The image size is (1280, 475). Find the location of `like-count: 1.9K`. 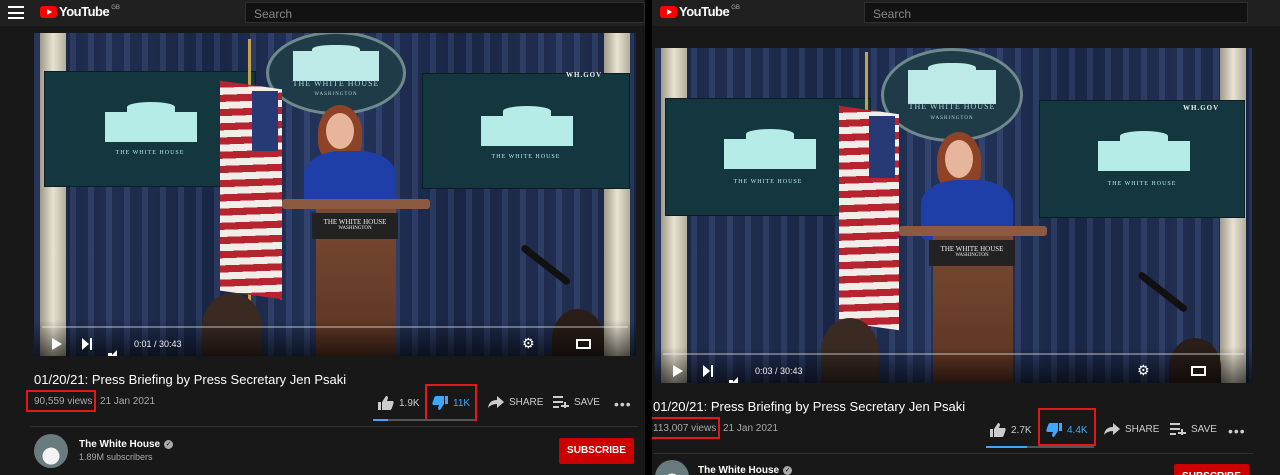

like-count: 1.9K is located at coordinates (409, 403).